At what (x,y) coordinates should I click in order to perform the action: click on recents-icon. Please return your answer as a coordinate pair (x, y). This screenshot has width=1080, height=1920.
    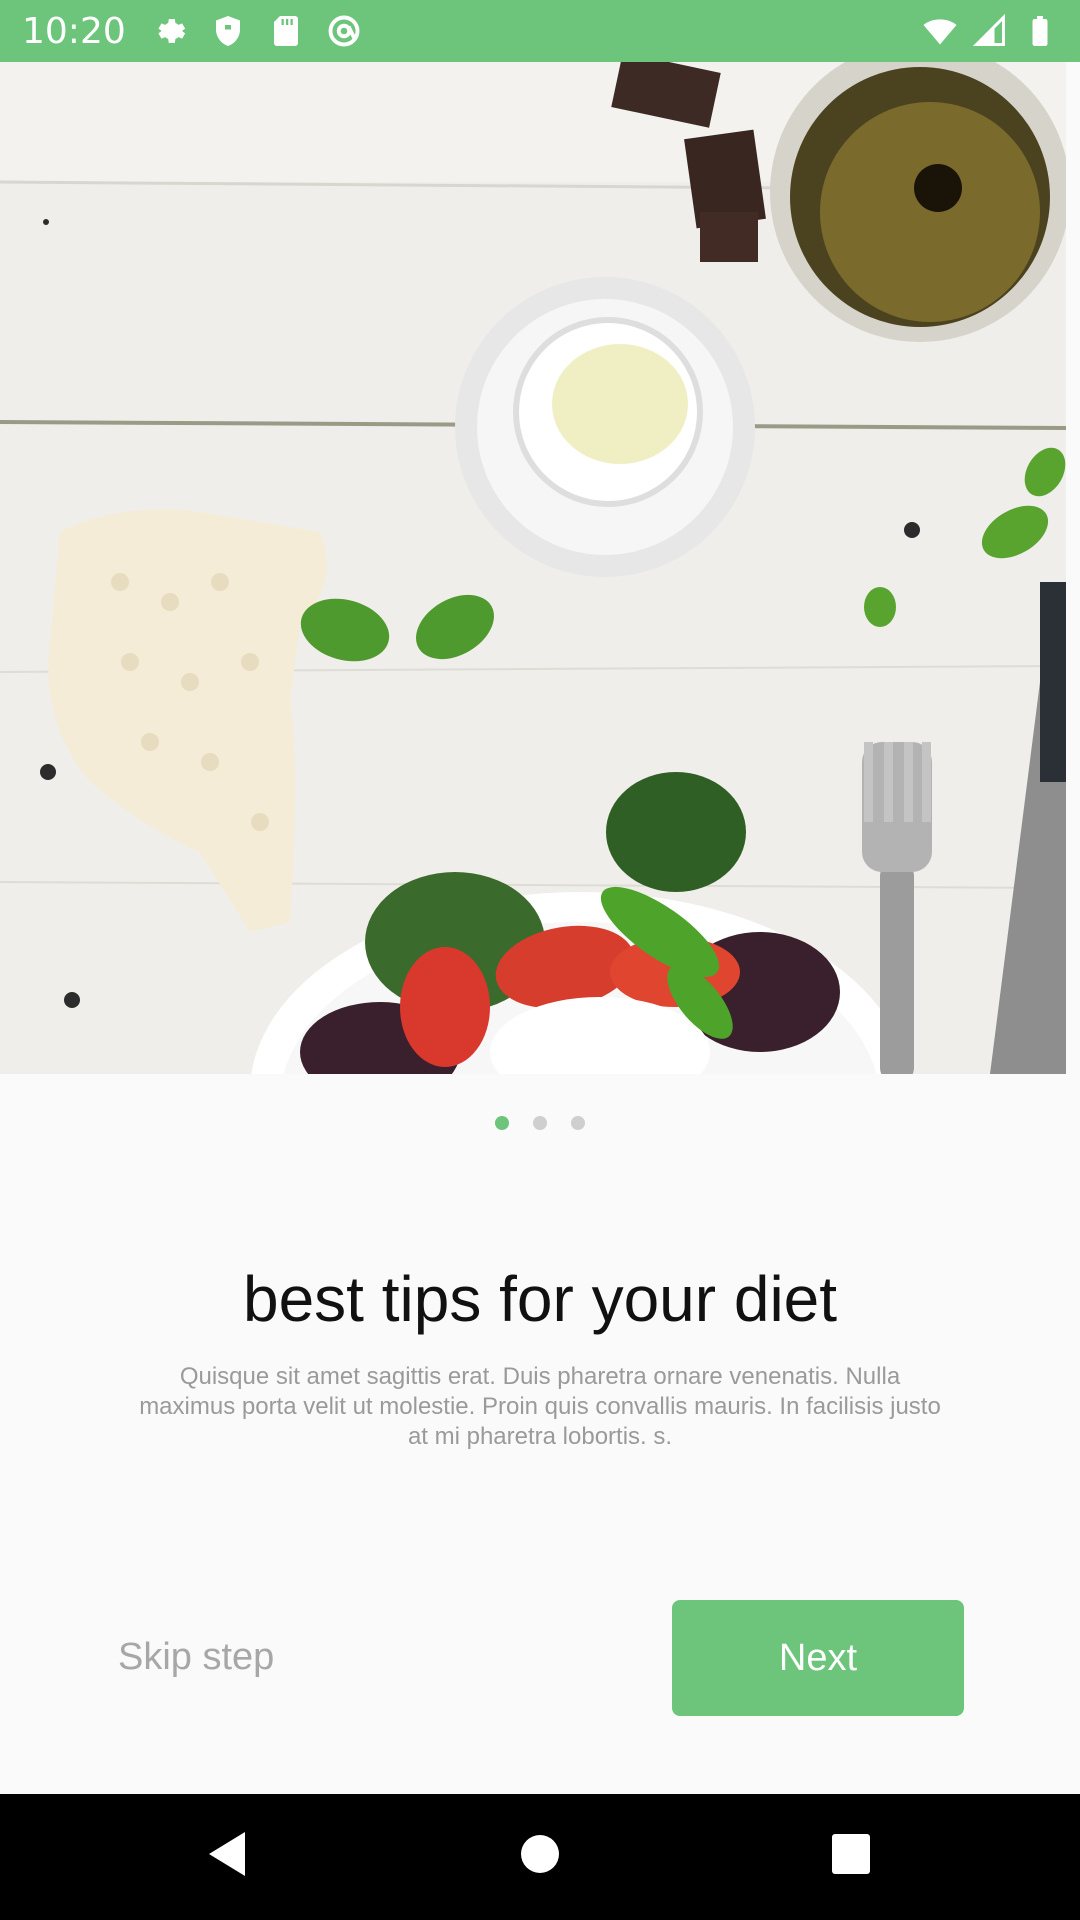
    Looking at the image, I should click on (851, 1854).